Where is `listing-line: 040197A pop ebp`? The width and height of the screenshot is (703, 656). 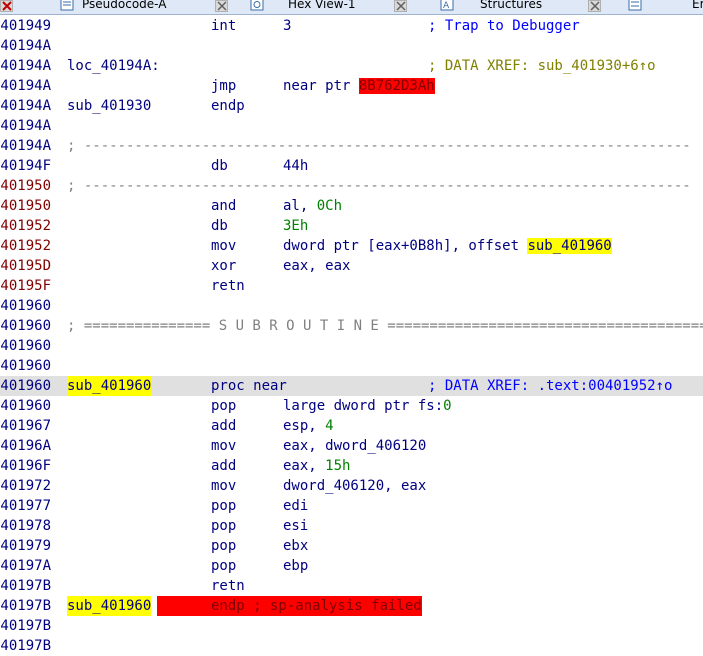 listing-line: 040197A pop ebp is located at coordinates (351, 566).